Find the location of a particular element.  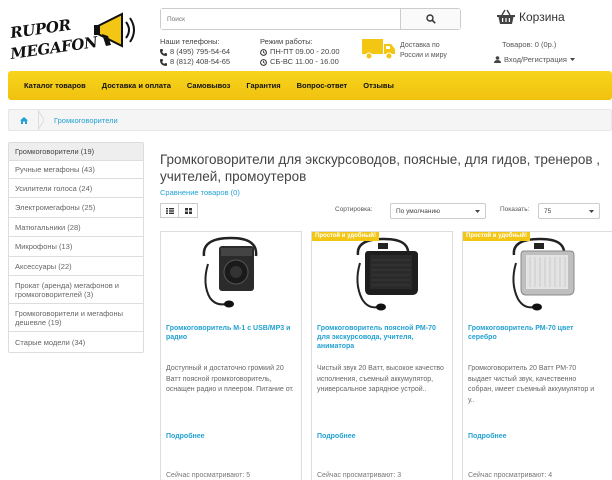

login-label: Вход/Регистрация is located at coordinates (535, 59).